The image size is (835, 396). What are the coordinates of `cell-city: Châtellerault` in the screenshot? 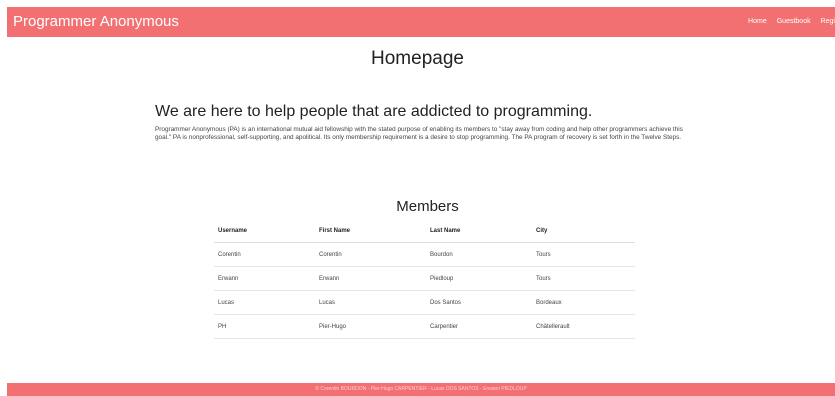 It's located at (583, 326).